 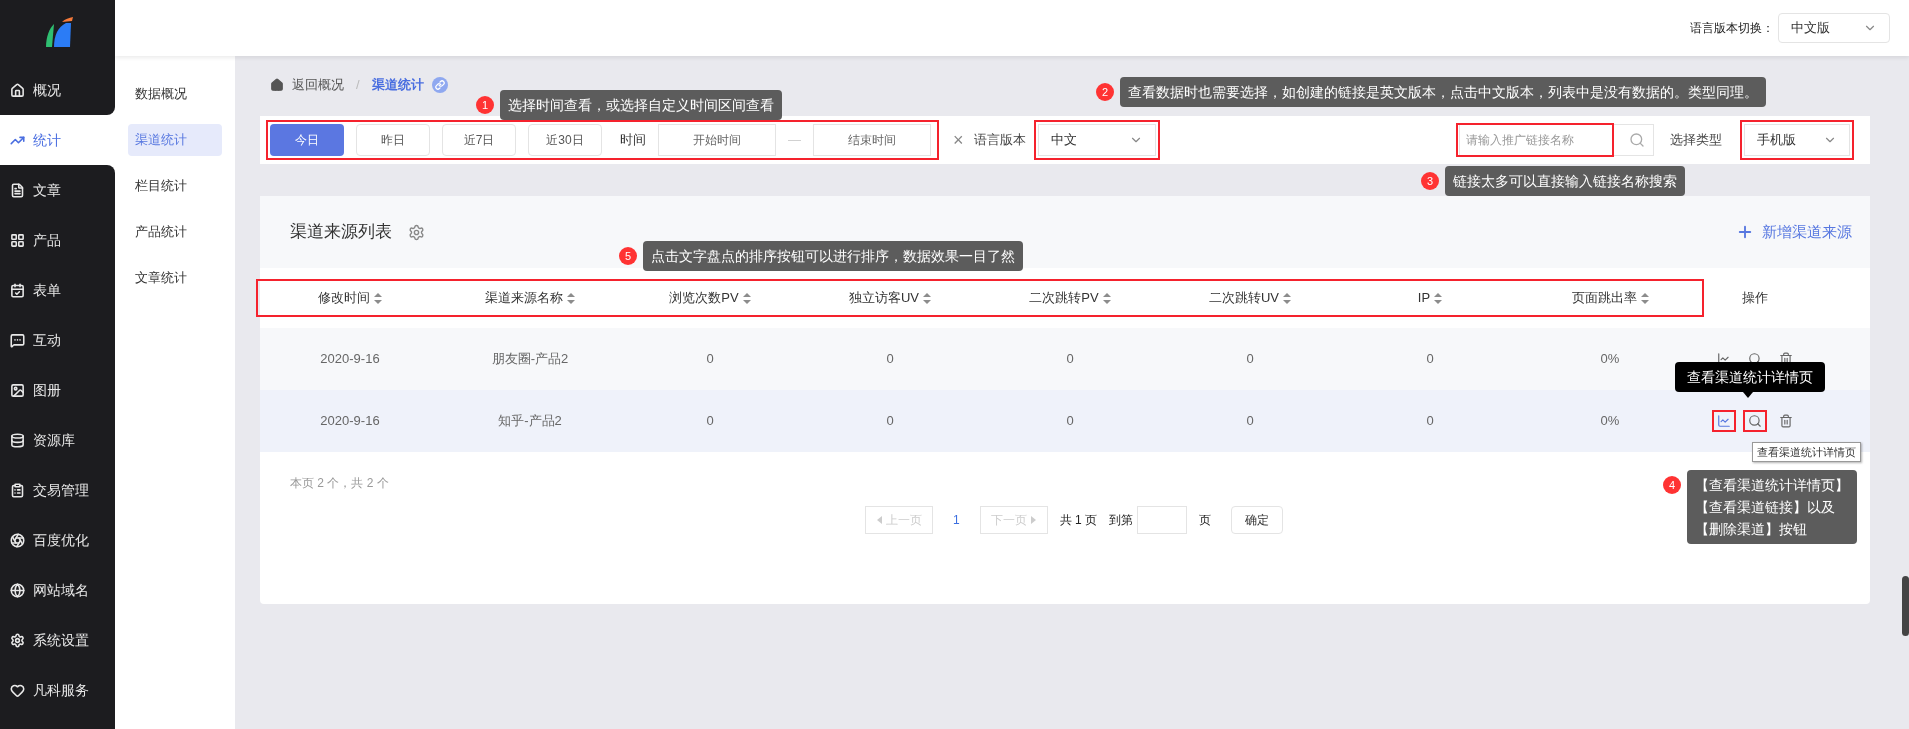 I want to click on breadcrumb-current: 渠道统计, so click(x=397, y=85).